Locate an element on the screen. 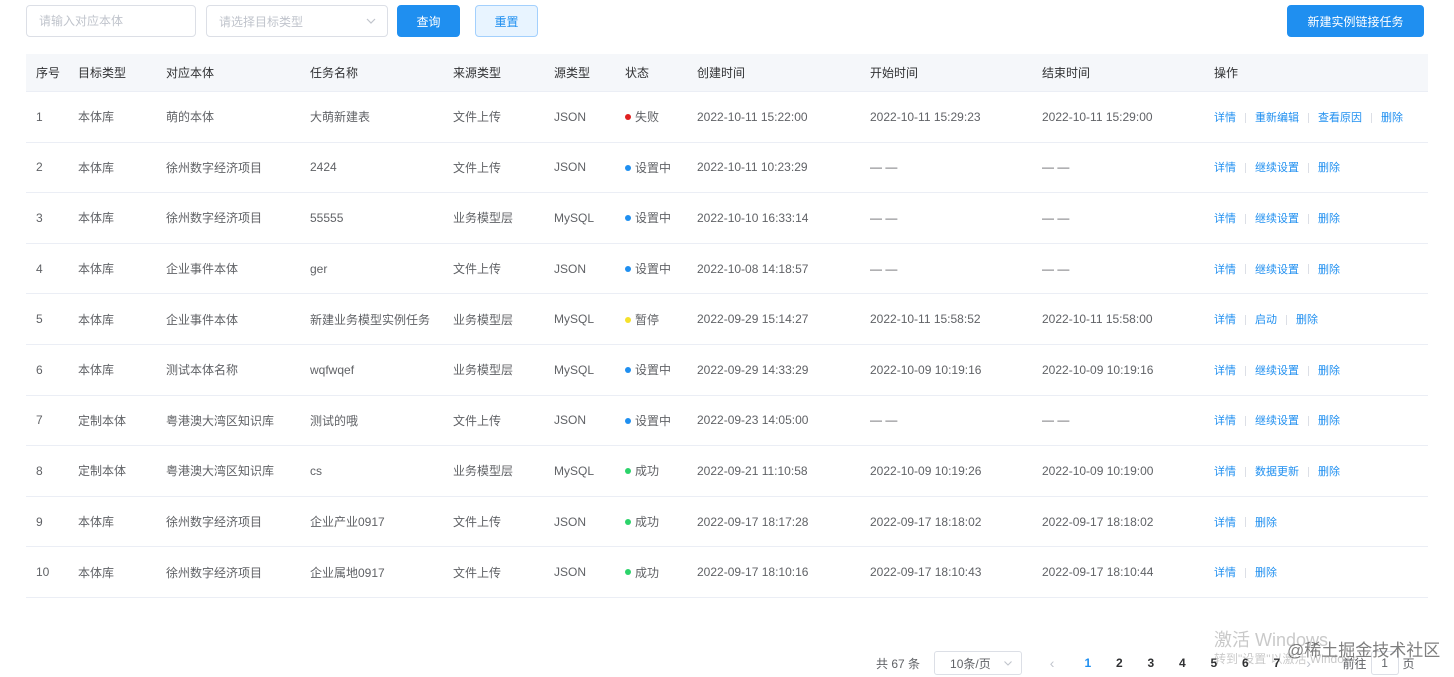  table-header: 序号 目标类型 对应本体 任务名称 来源类型 源类型 状态 创建时间 开始时间 结束时间 操作 is located at coordinates (727, 73).